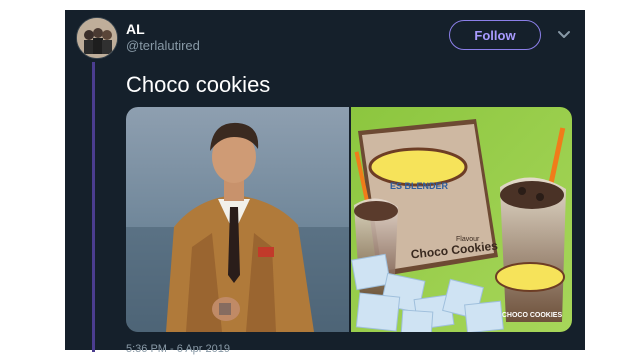  I want to click on author-name: AL, so click(135, 29).